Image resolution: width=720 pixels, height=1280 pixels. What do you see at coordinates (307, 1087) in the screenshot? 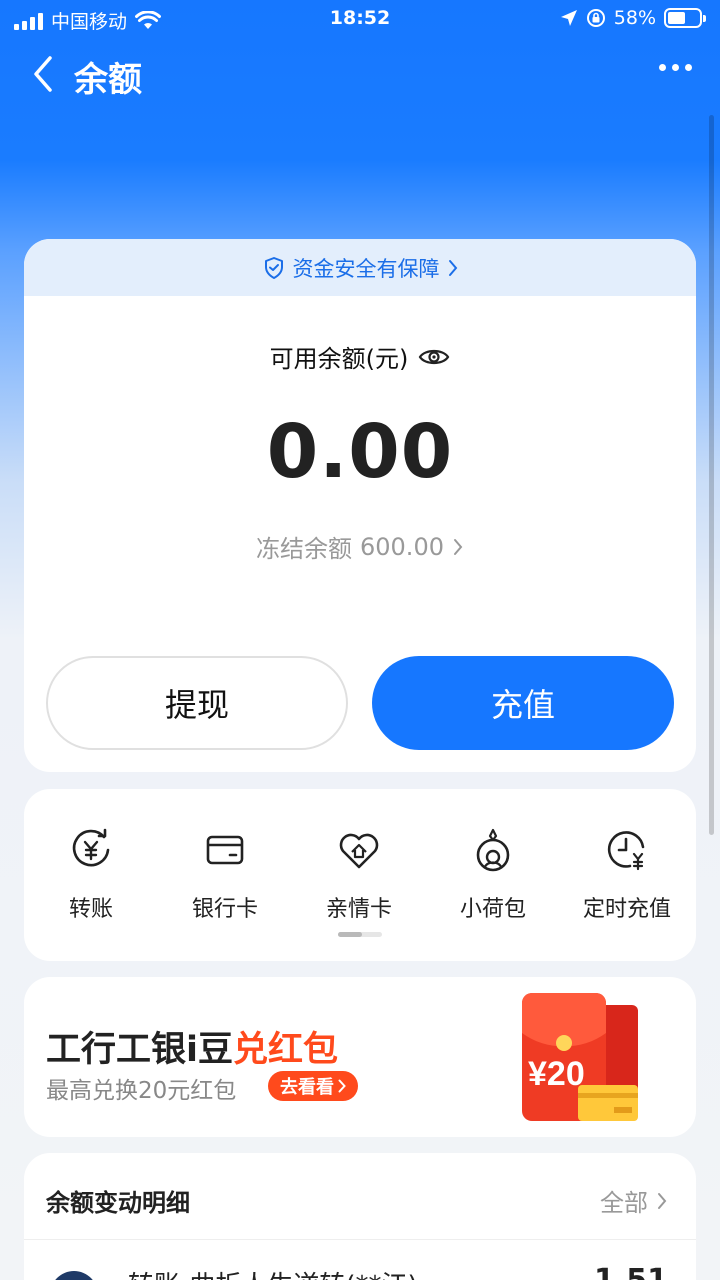
I see `promo-go-label: 去看看` at bounding box center [307, 1087].